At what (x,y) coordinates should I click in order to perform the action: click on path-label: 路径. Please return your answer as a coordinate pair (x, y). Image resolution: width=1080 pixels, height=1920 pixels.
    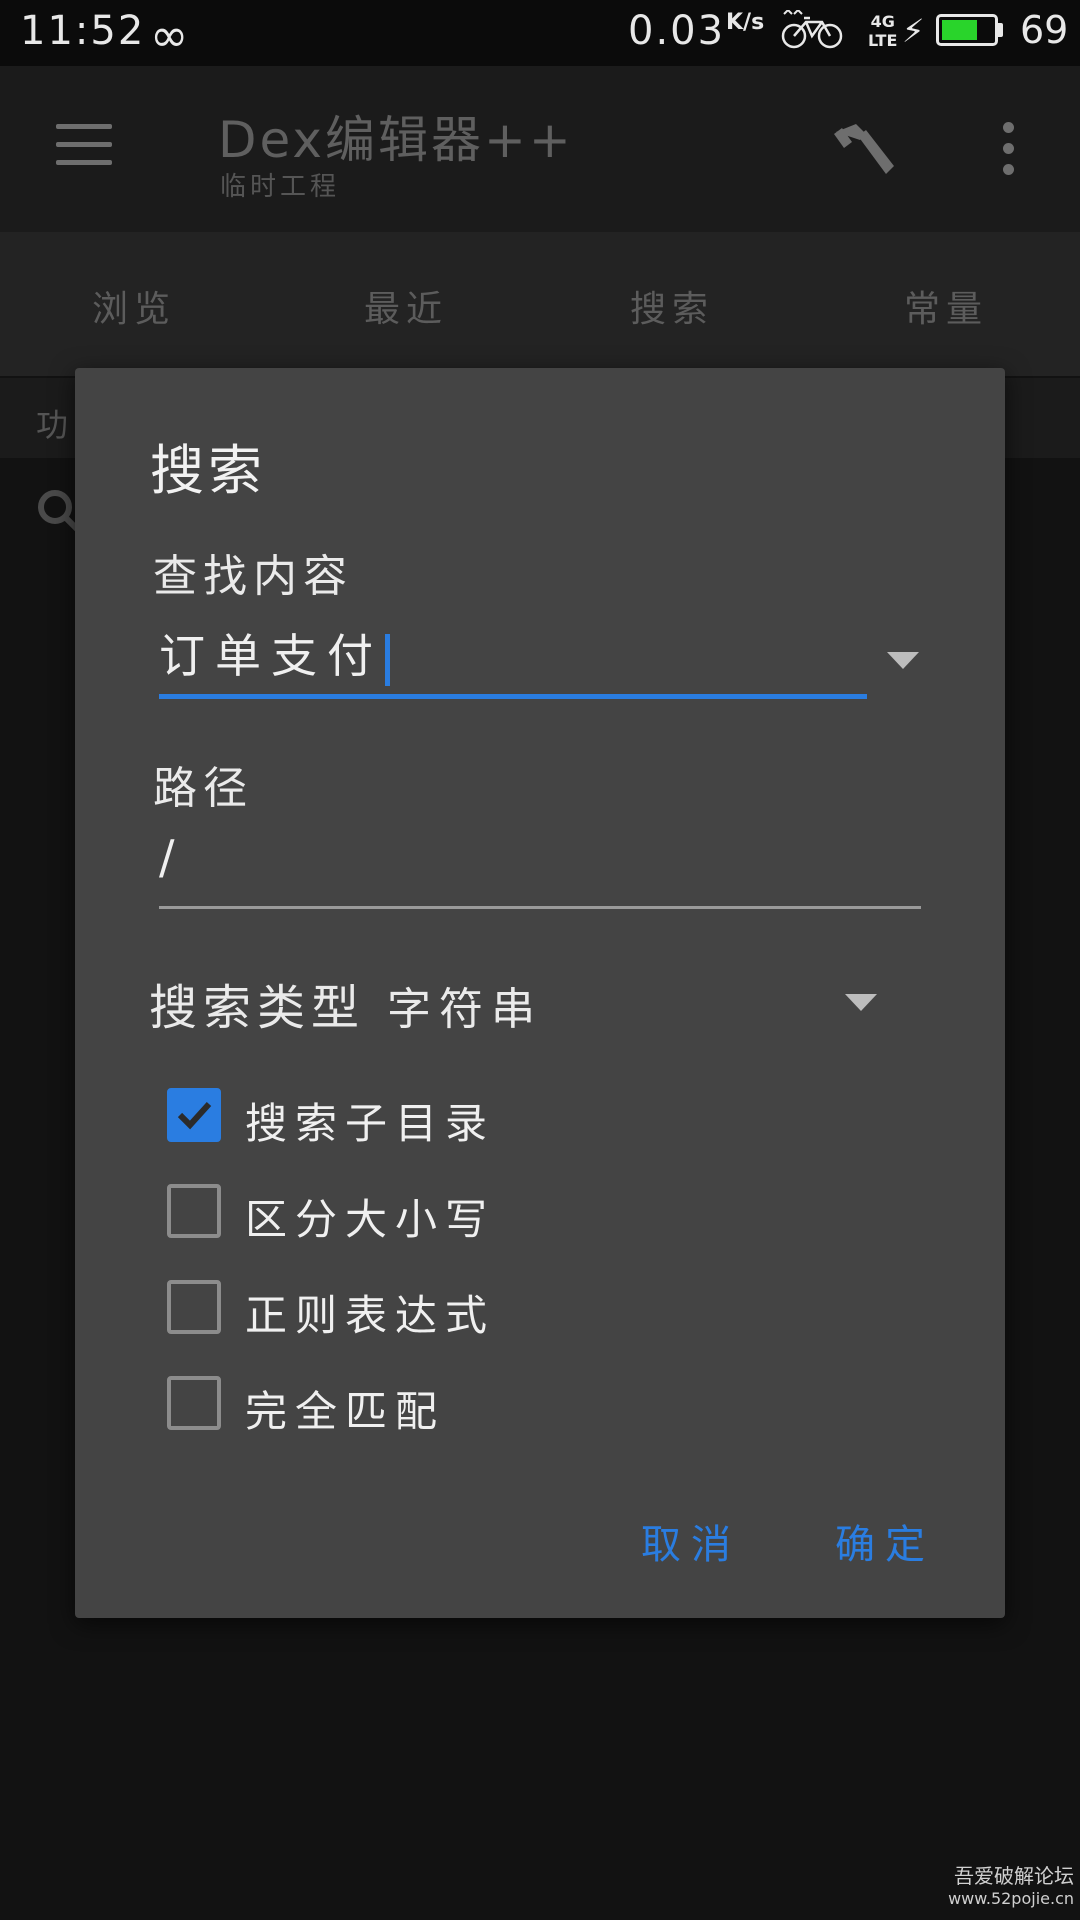
    Looking at the image, I should click on (203, 788).